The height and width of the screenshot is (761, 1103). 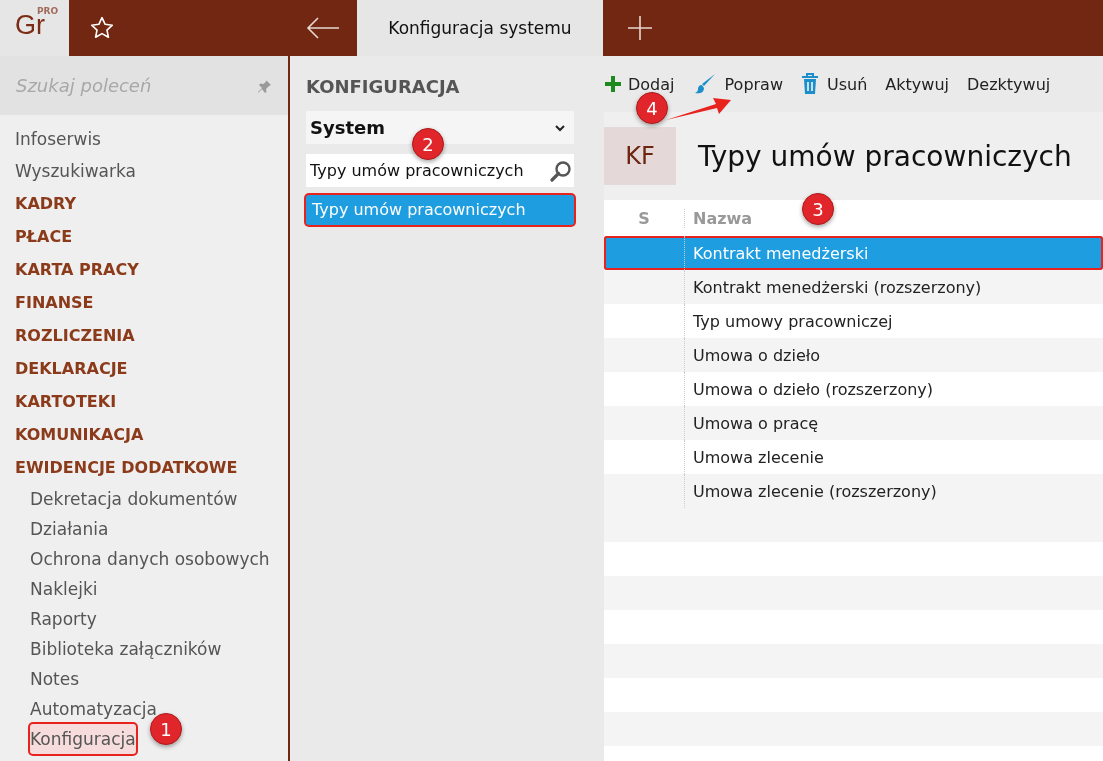 What do you see at coordinates (83, 739) in the screenshot?
I see `sidebar-item: Konfiguracja` at bounding box center [83, 739].